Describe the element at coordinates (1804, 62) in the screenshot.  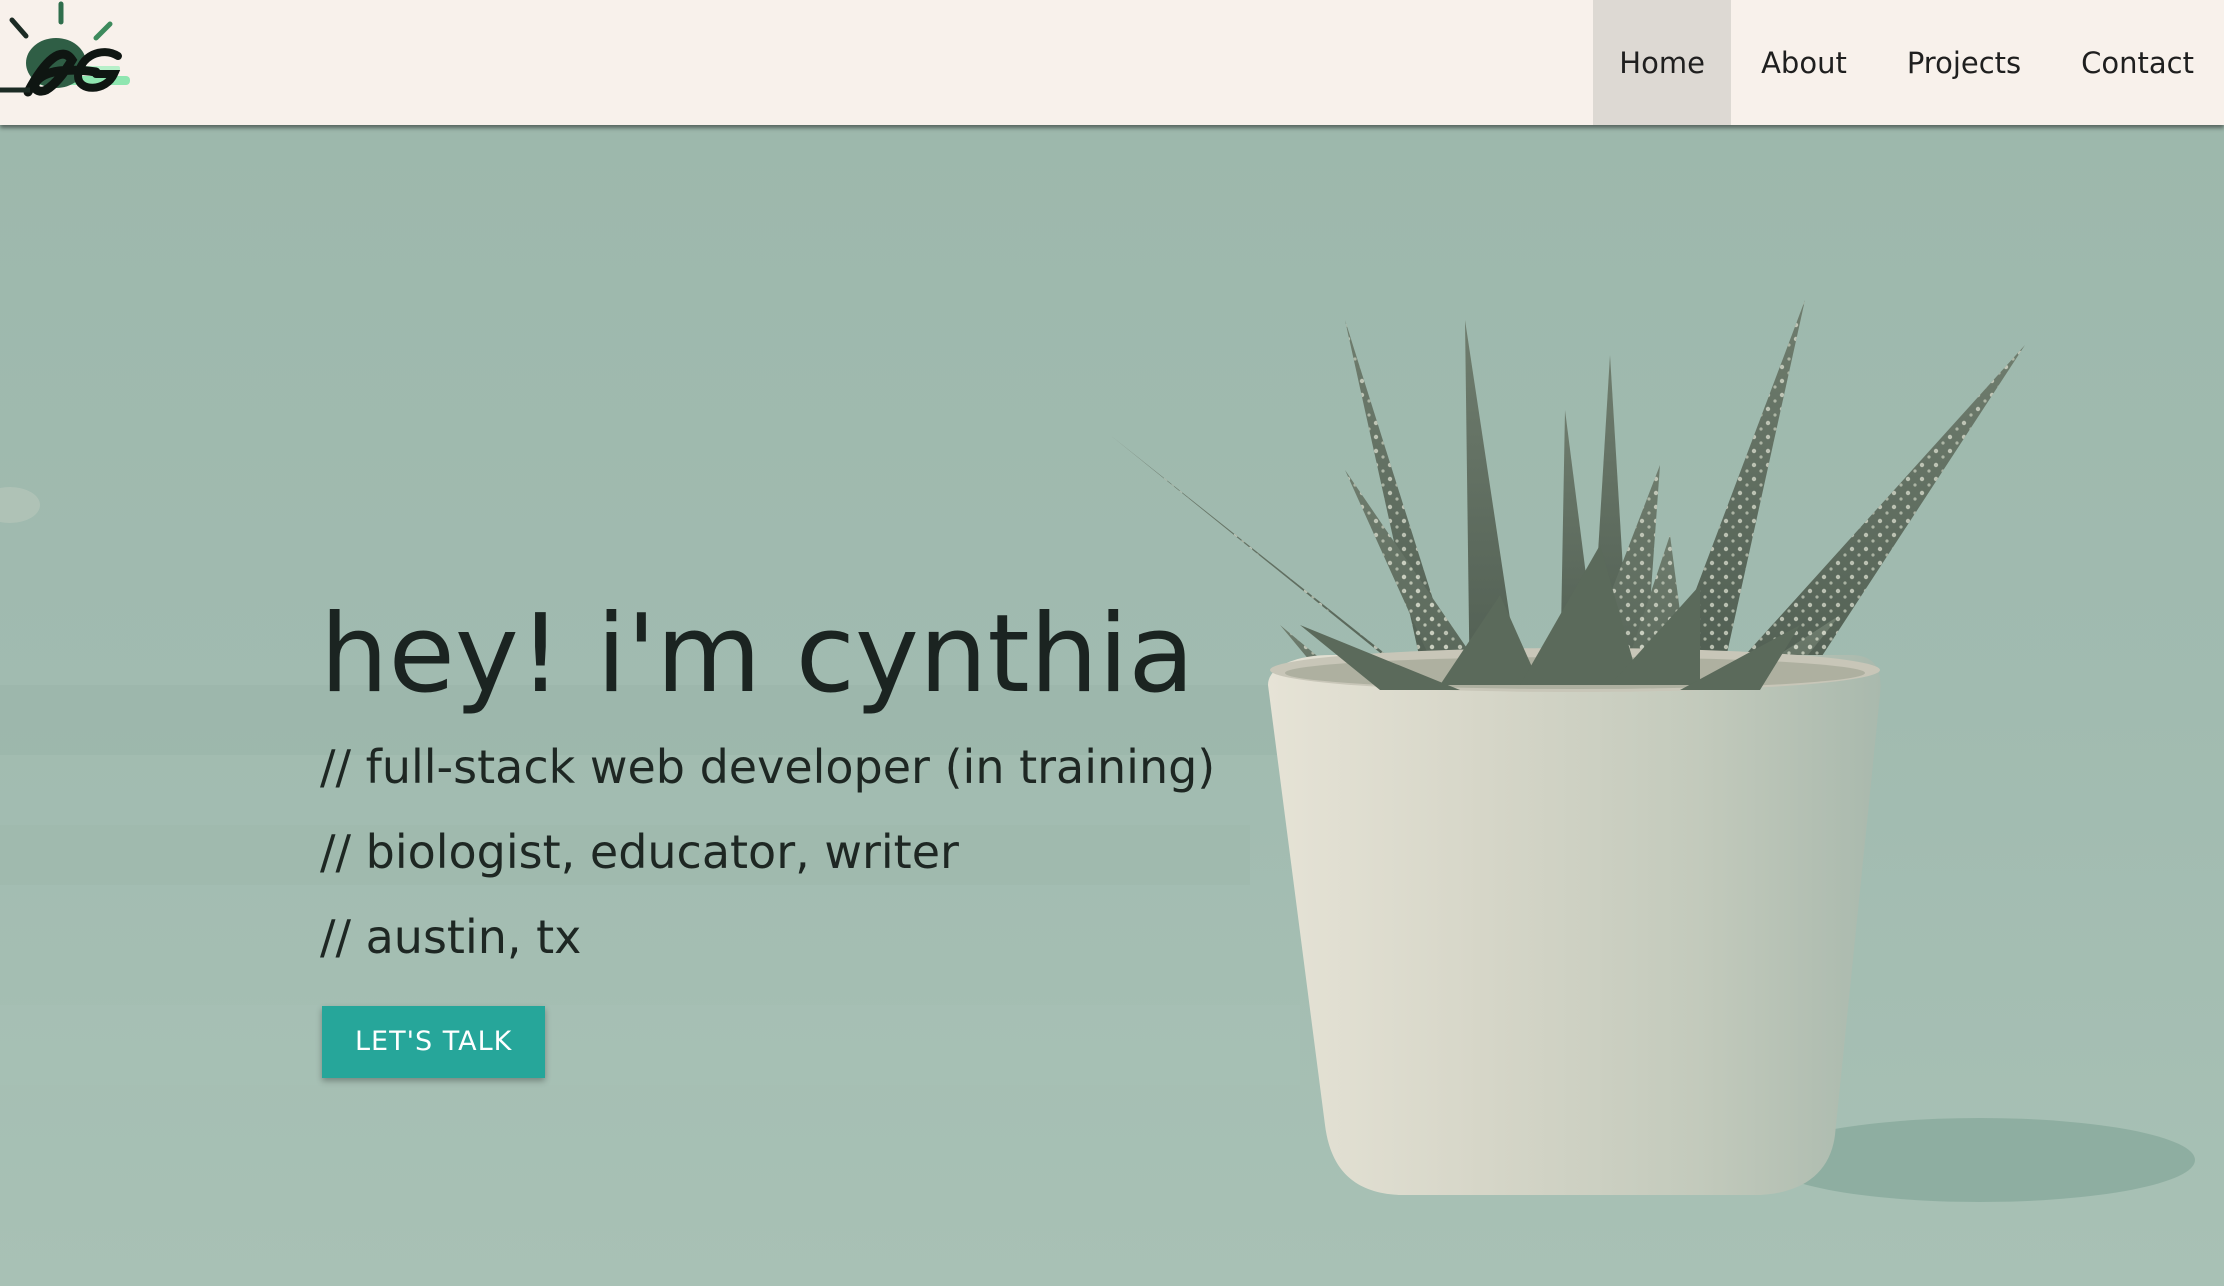
I see `nav-about: About` at that location.